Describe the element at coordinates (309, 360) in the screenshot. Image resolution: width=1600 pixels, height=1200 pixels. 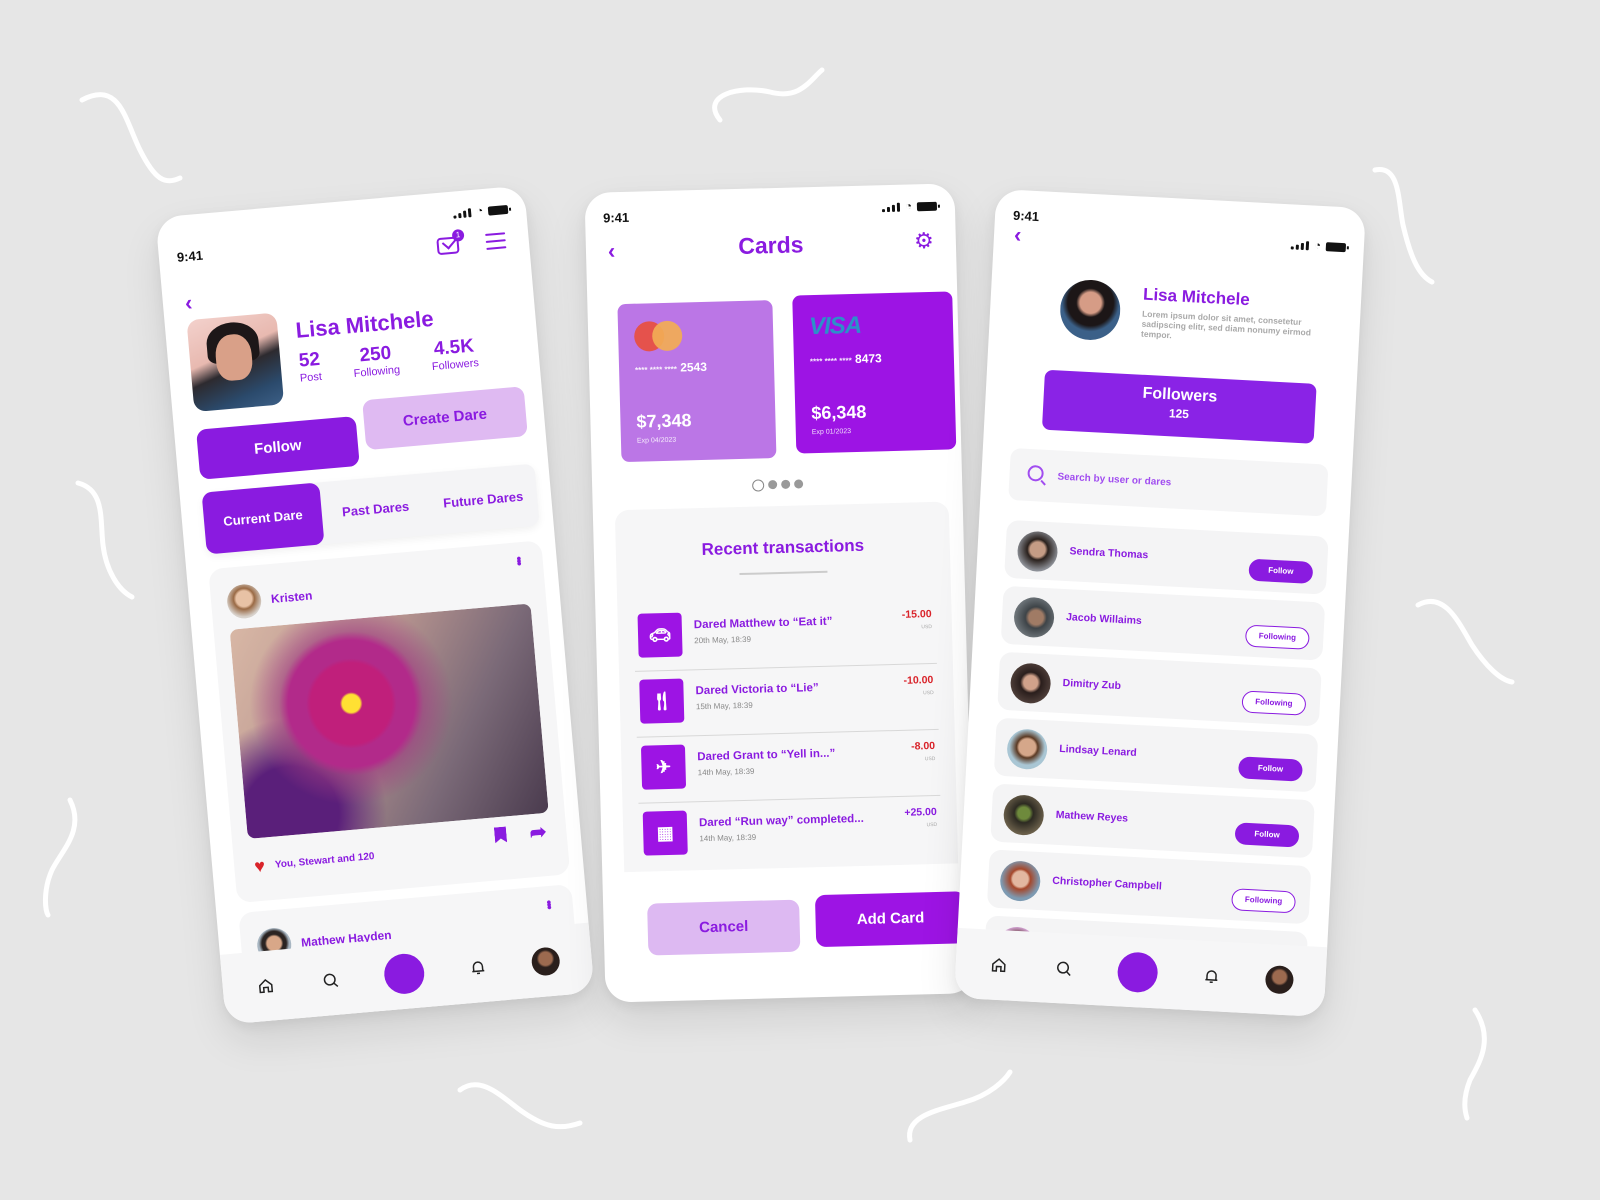
I see `stat-value: 52` at that location.